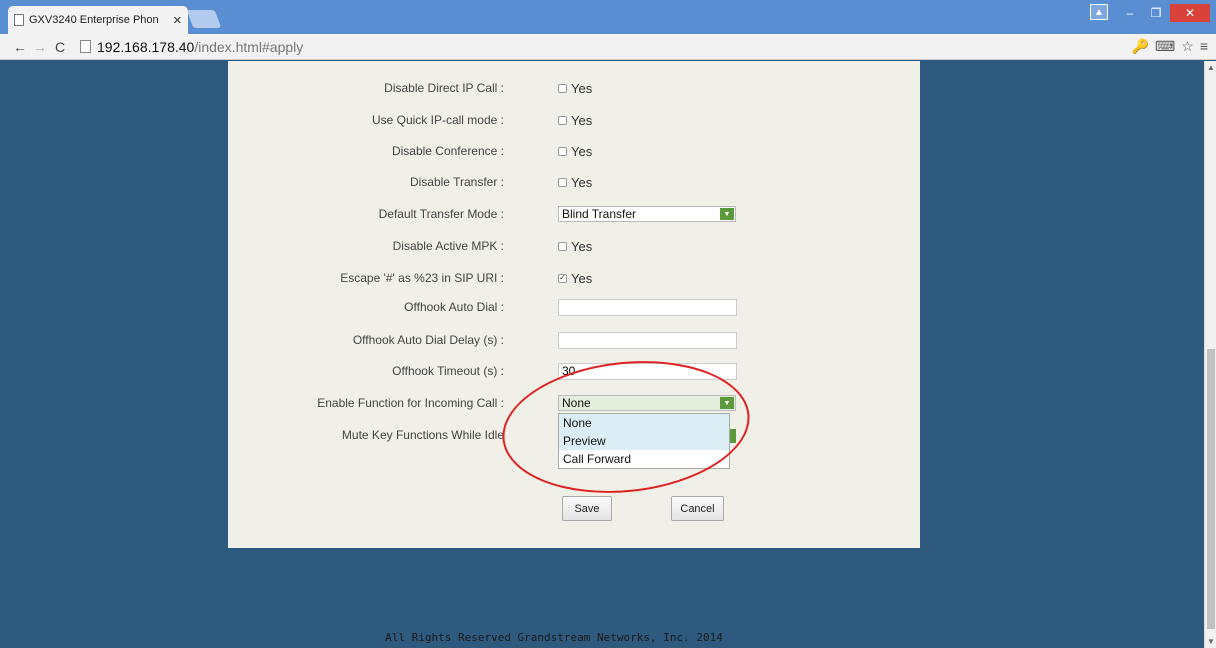  I want to click on row-label: Offhook Auto Dial Delay (s) :, so click(428, 340).